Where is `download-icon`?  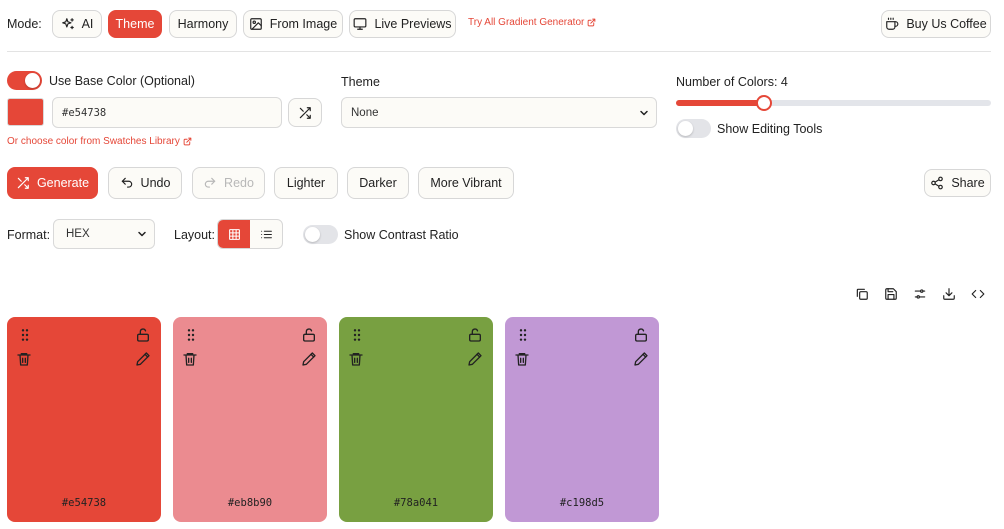 download-icon is located at coordinates (949, 294).